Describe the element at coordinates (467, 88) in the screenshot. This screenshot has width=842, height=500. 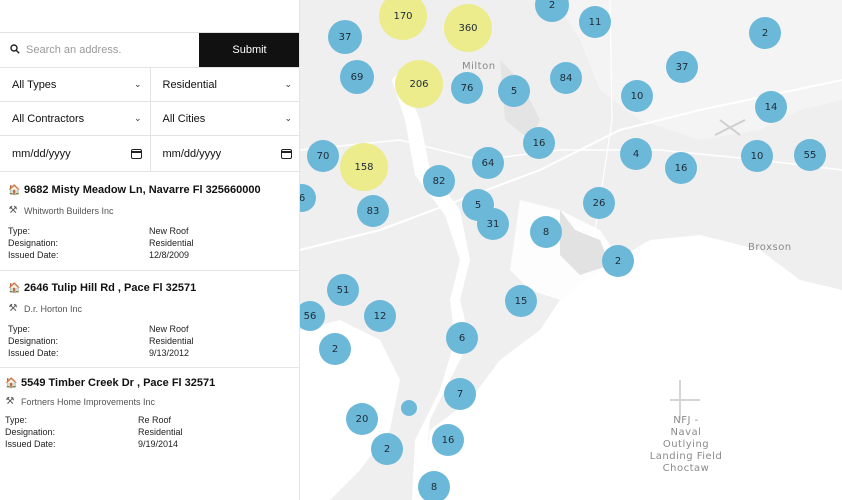
I see `map-cluster-marker: 76` at that location.